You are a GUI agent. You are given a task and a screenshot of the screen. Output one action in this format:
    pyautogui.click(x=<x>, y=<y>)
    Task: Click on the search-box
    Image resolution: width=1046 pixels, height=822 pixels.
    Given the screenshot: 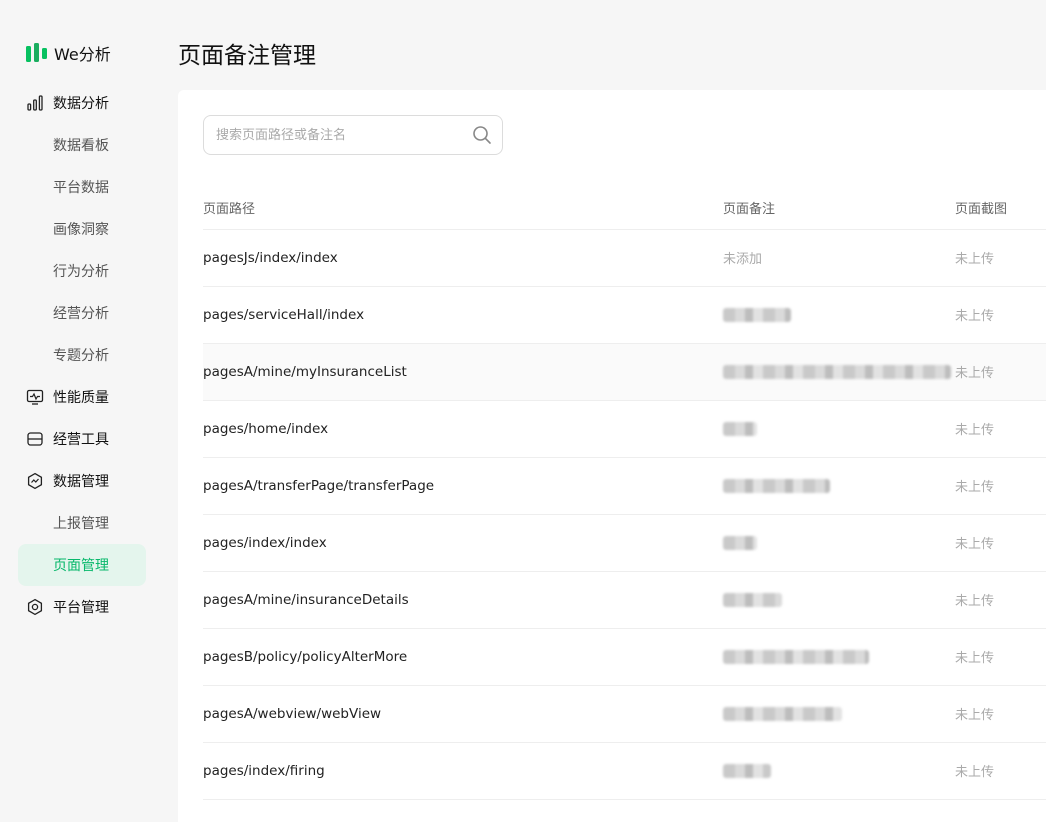 What is the action you would take?
    pyautogui.click(x=353, y=135)
    